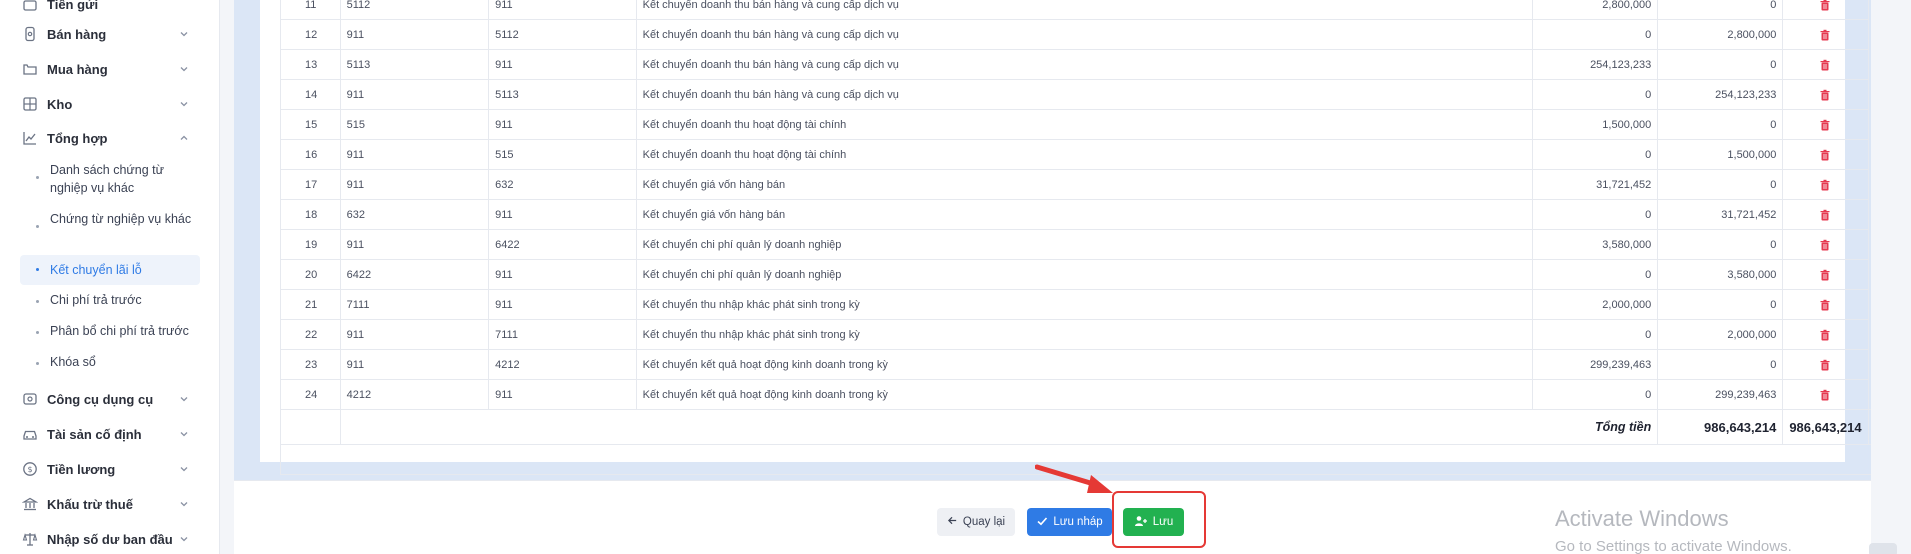 Image resolution: width=1911 pixels, height=554 pixels. Describe the element at coordinates (1595, 64) in the screenshot. I see `debit-amount-cell: 254,123,233` at that location.